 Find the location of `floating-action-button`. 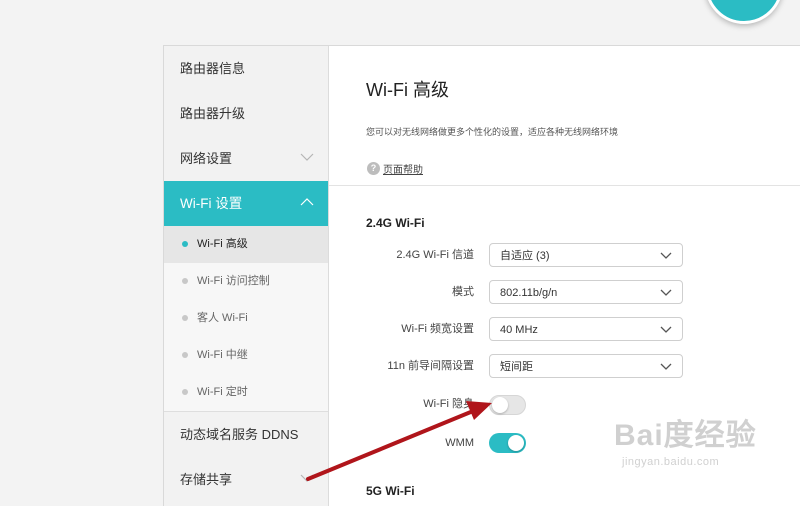

floating-action-button is located at coordinates (744, 12).